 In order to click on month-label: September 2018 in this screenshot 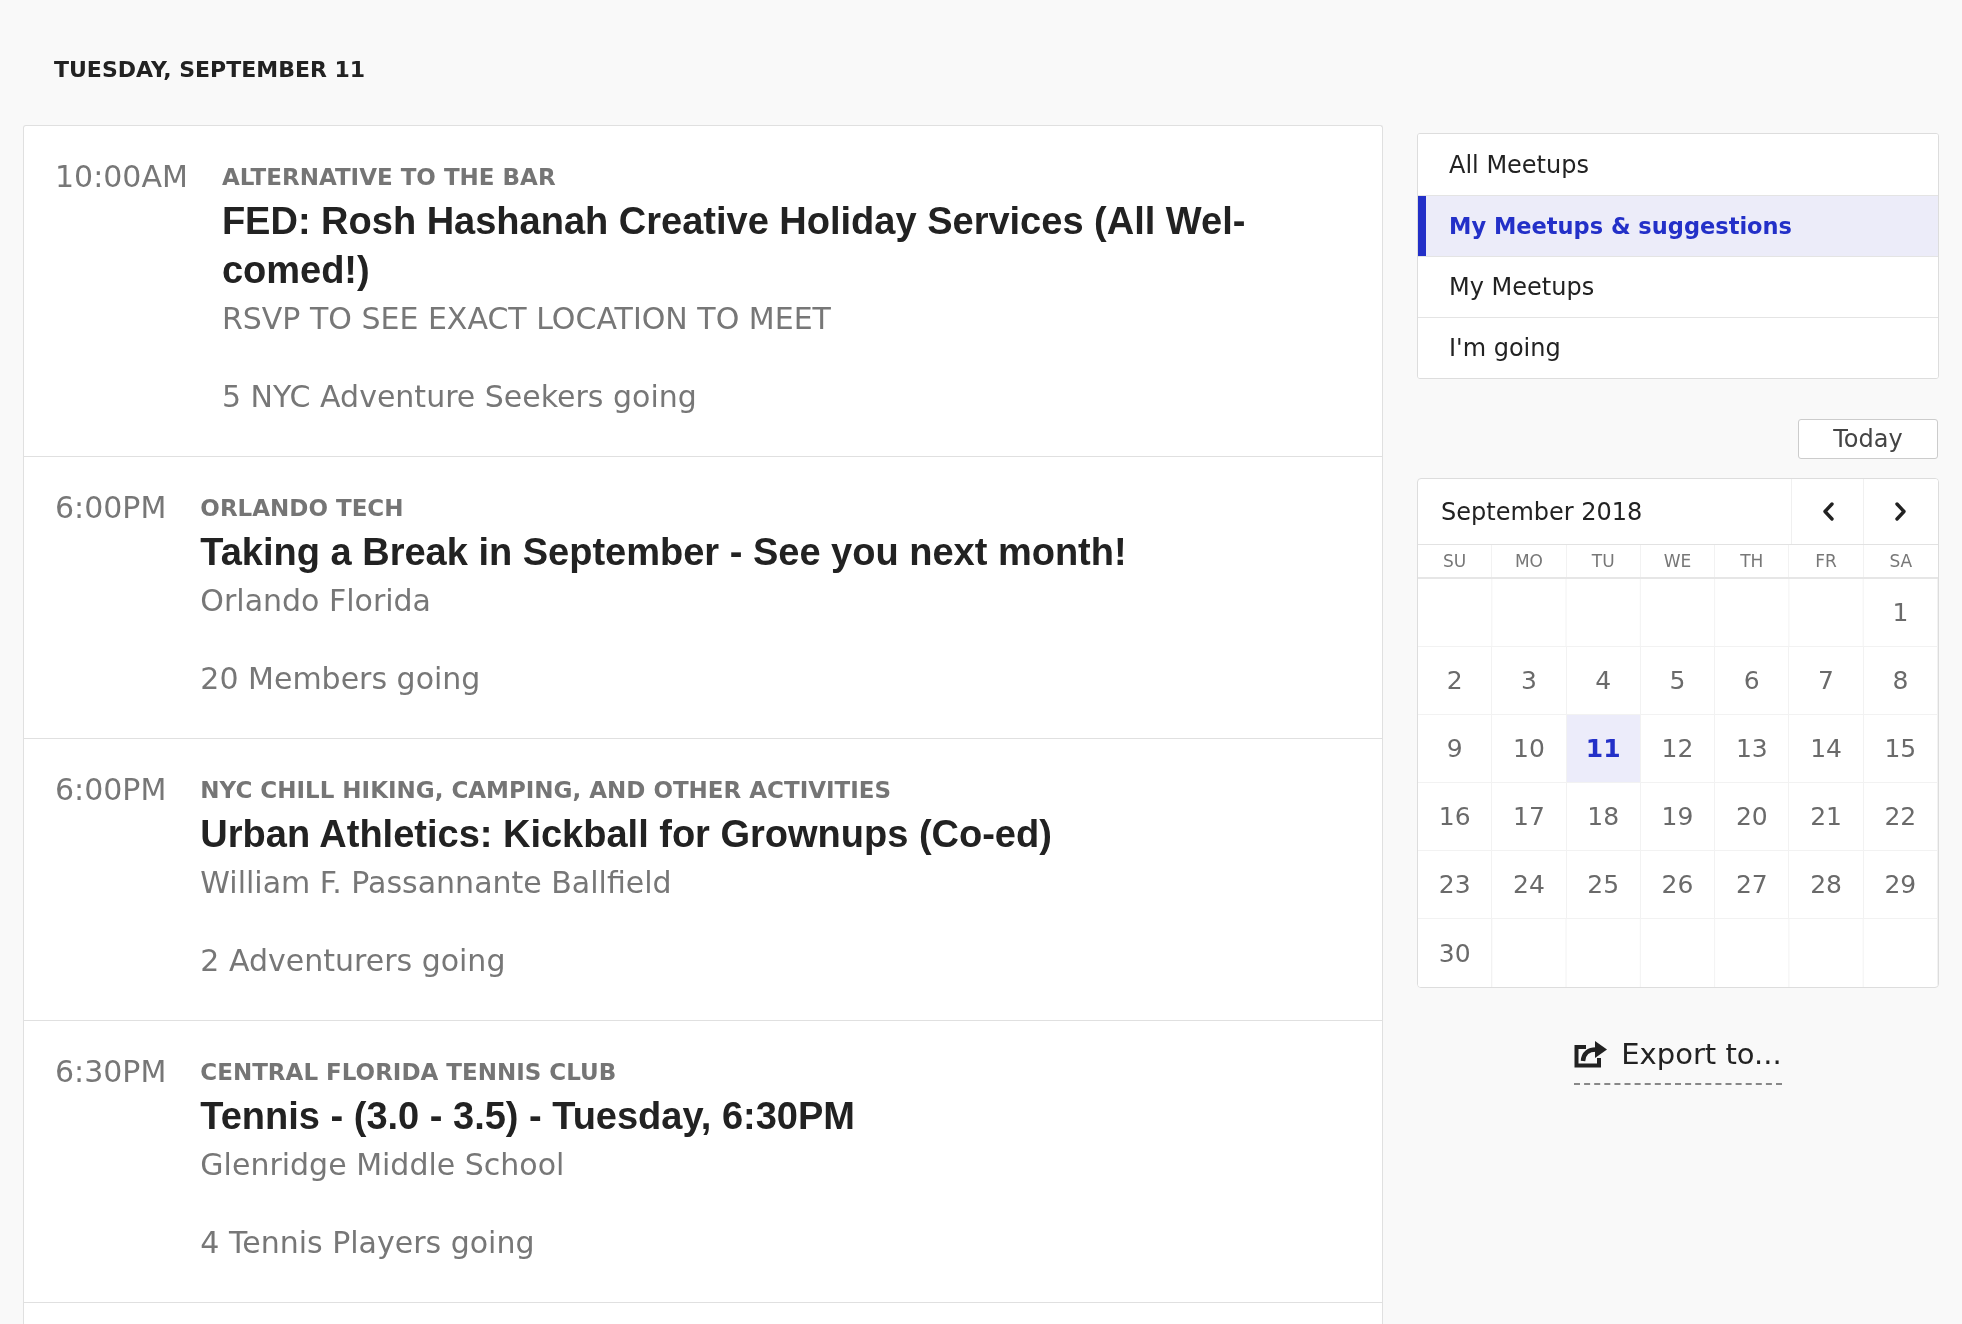, I will do `click(1542, 512)`.